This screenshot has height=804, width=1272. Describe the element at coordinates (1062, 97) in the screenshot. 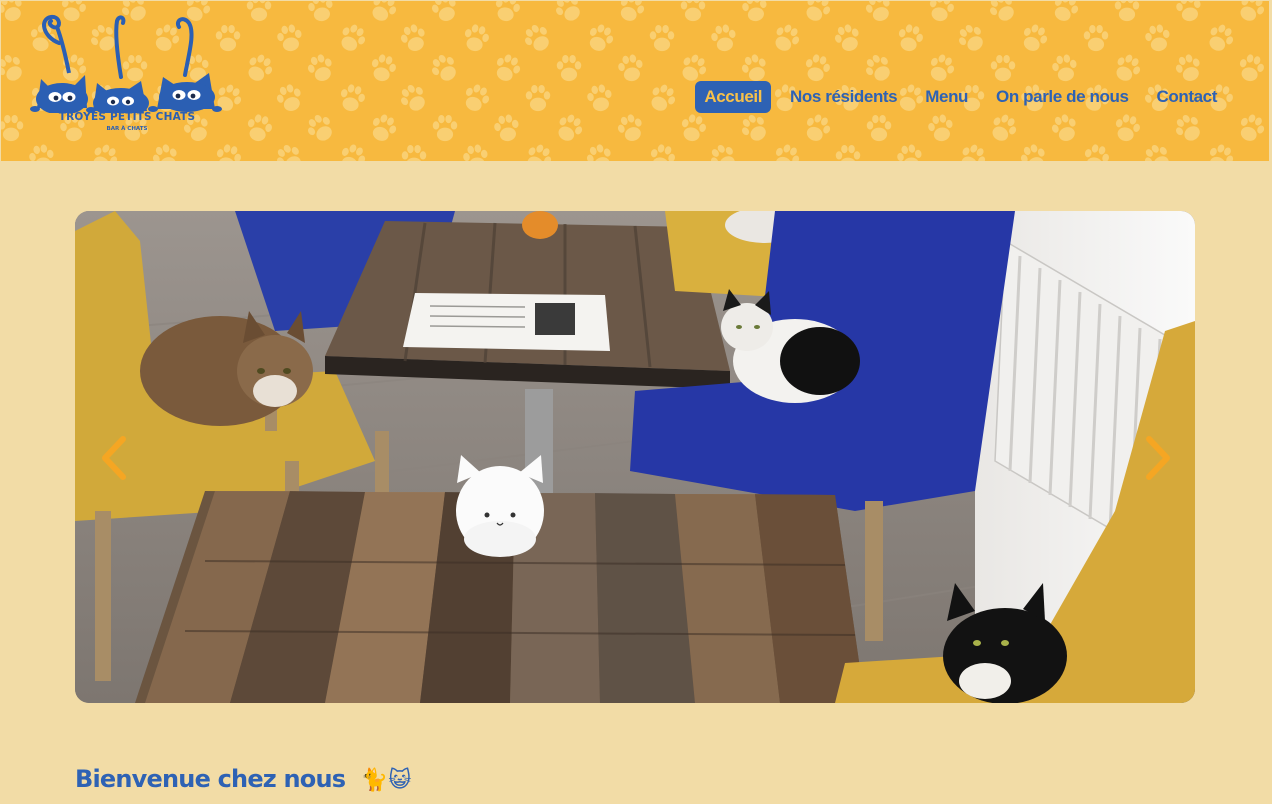

I see `nav-item-on-parle-de-nous: On parle de nous` at that location.